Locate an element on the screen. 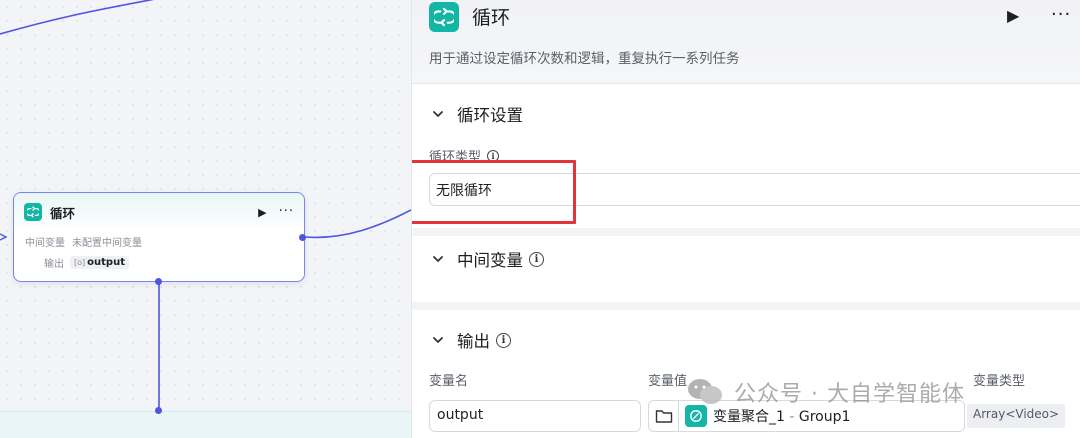 Image resolution: width=1080 pixels, height=438 pixels. col-header-type: 变量类型 is located at coordinates (999, 381).